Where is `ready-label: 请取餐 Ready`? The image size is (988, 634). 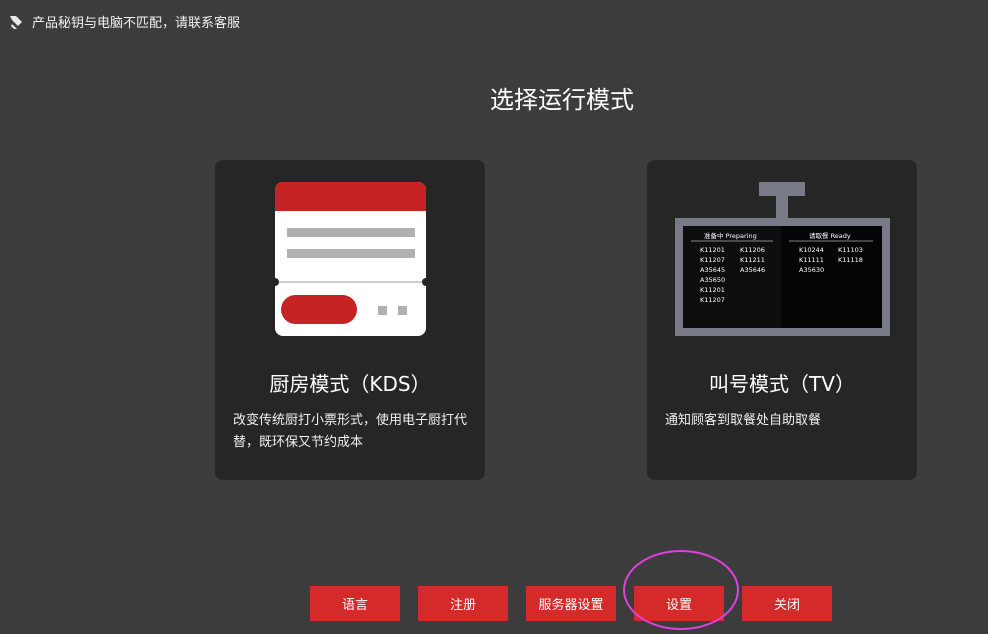
ready-label: 请取餐 Ready is located at coordinates (830, 235).